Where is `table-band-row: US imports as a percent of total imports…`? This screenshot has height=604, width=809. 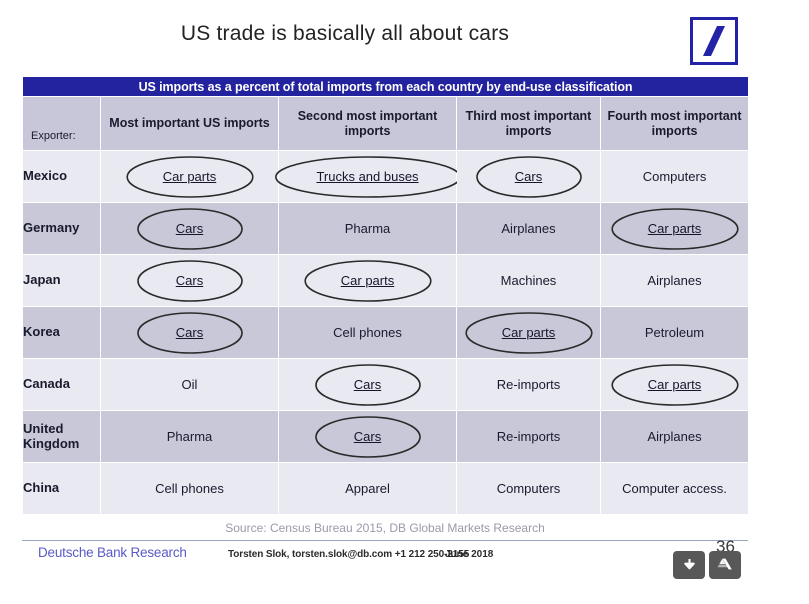
table-band-row: US imports as a percent of total imports… is located at coordinates (385, 86).